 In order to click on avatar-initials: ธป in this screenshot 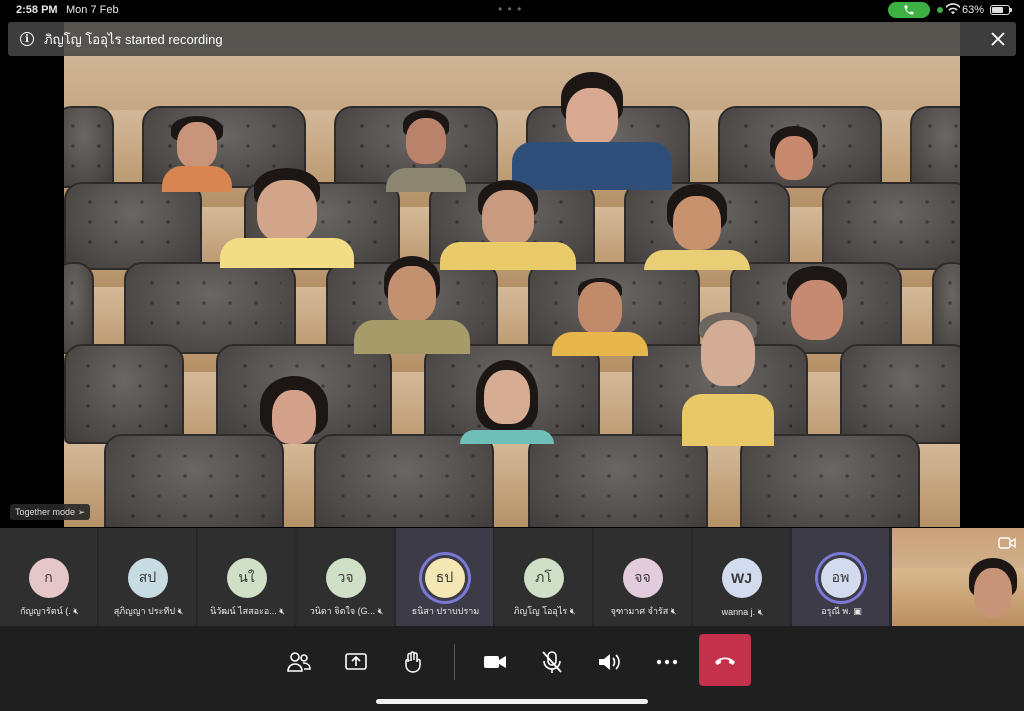, I will do `click(444, 577)`.